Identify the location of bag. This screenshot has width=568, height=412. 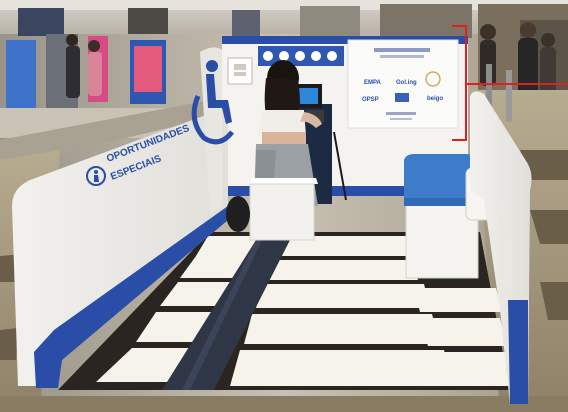
(238, 214).